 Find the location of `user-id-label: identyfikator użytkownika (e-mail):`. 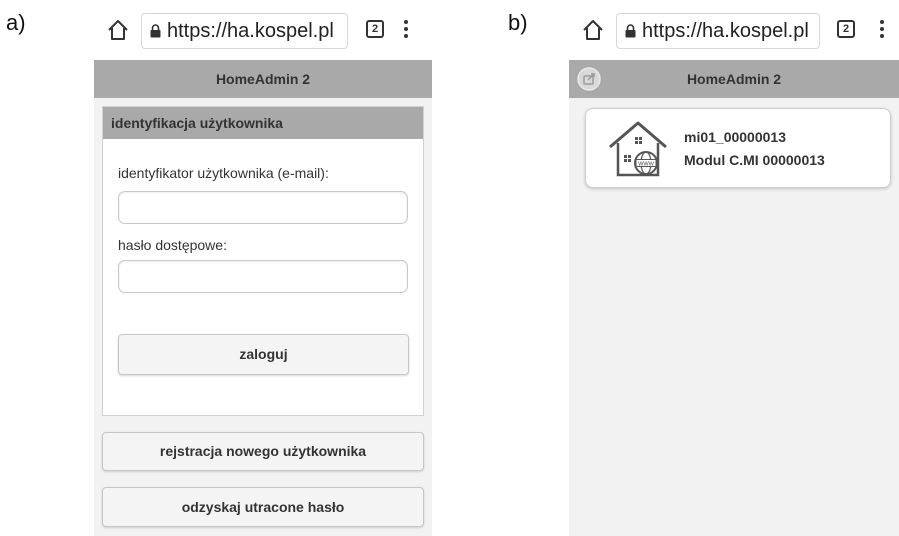

user-id-label: identyfikator użytkownika (e-mail): is located at coordinates (223, 173).